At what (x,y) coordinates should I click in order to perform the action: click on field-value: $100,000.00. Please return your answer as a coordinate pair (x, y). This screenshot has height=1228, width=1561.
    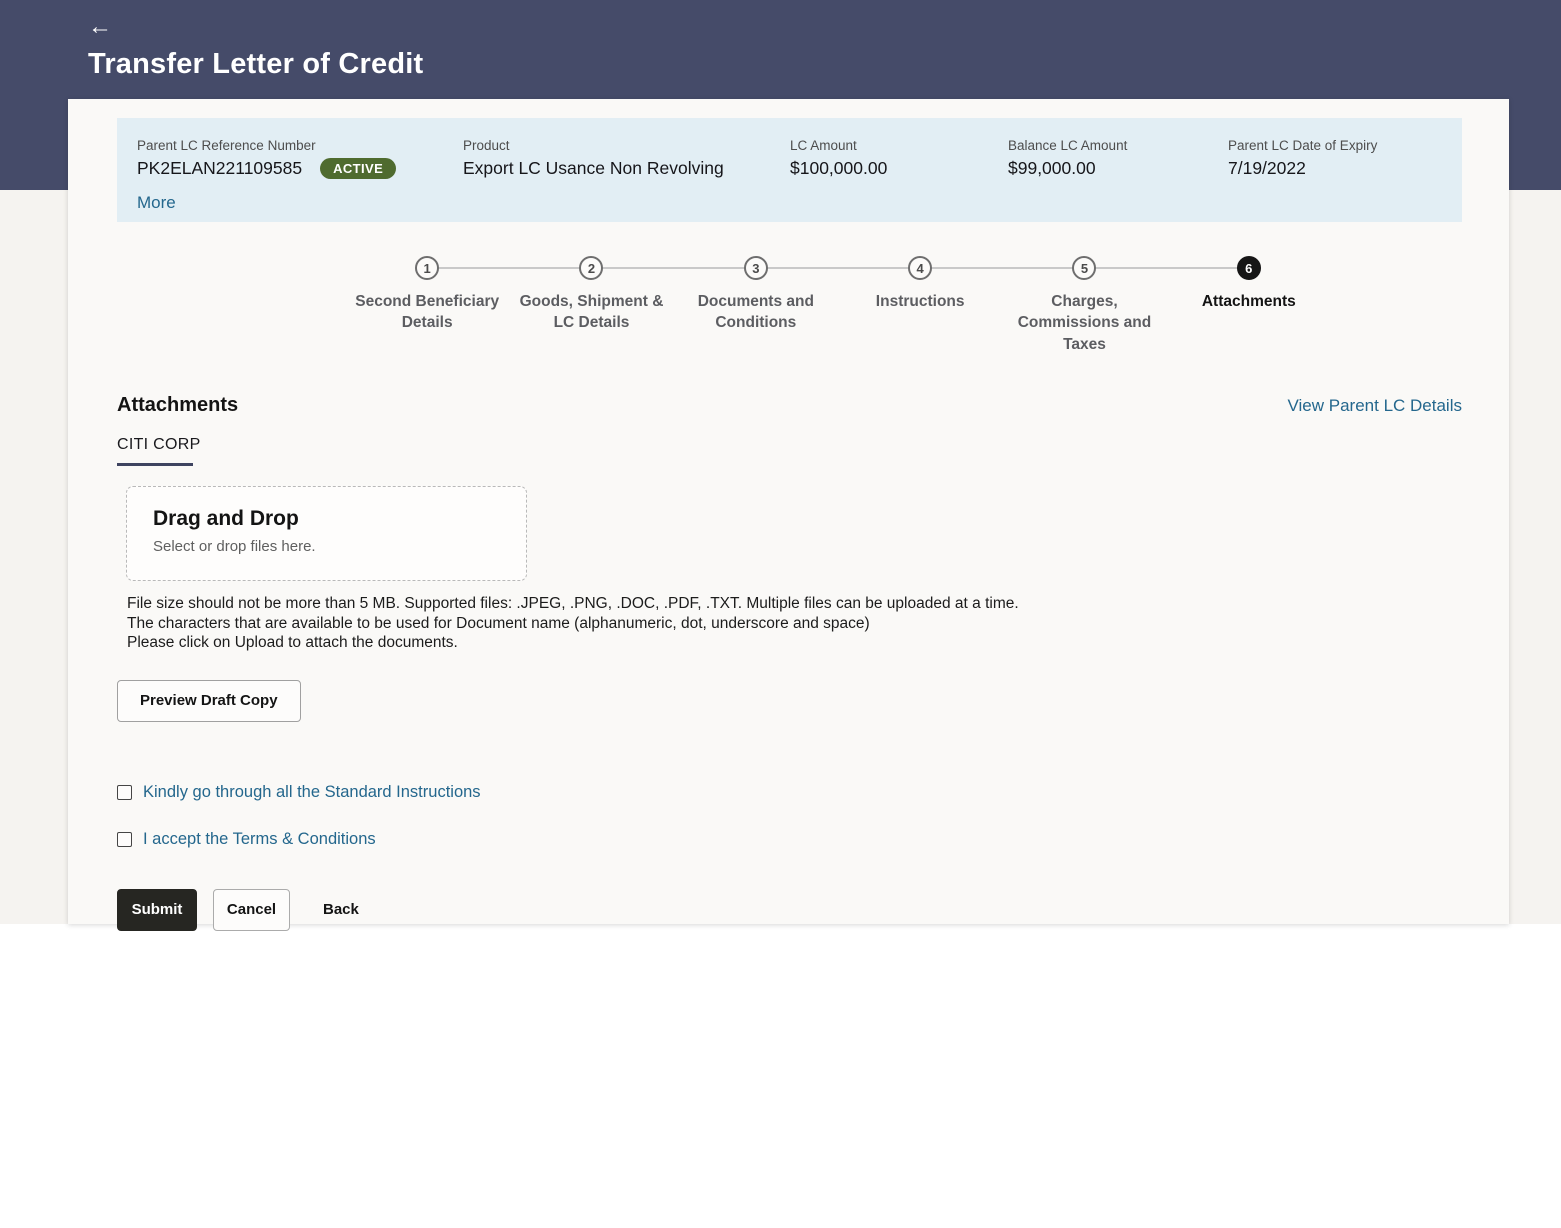
    Looking at the image, I should click on (839, 168).